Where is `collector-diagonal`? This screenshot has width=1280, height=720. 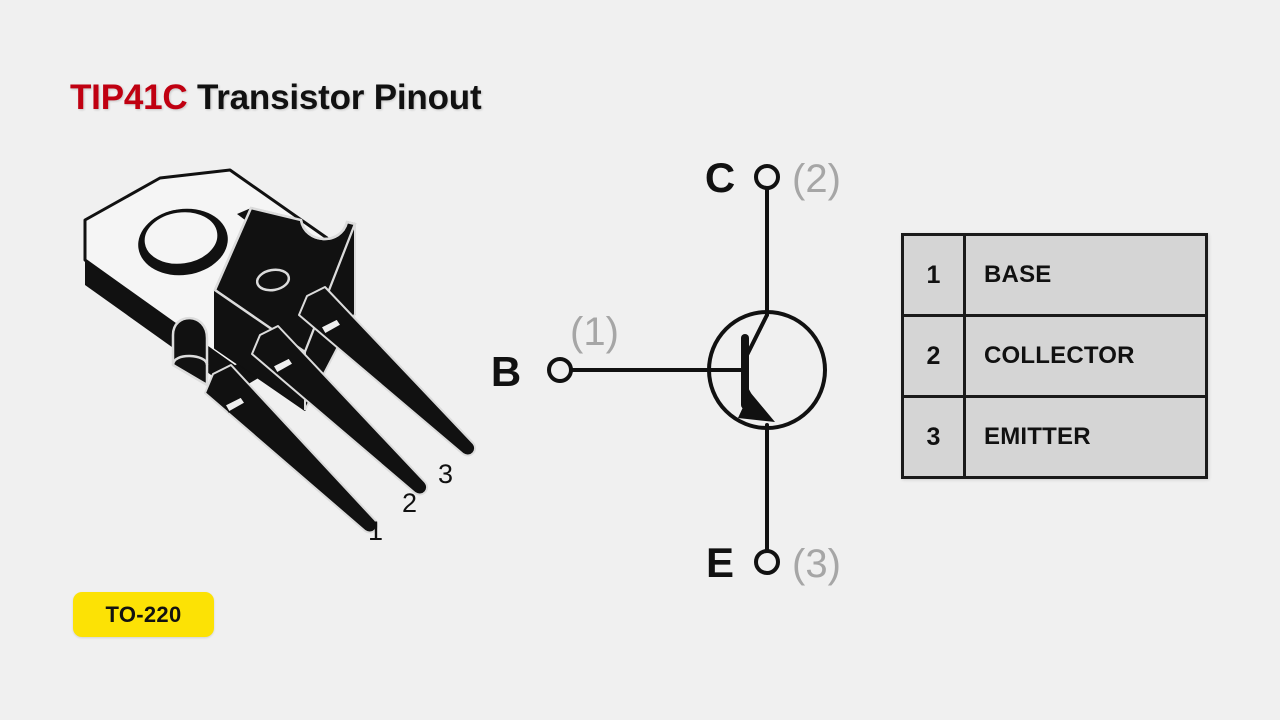 collector-diagonal is located at coordinates (756, 336).